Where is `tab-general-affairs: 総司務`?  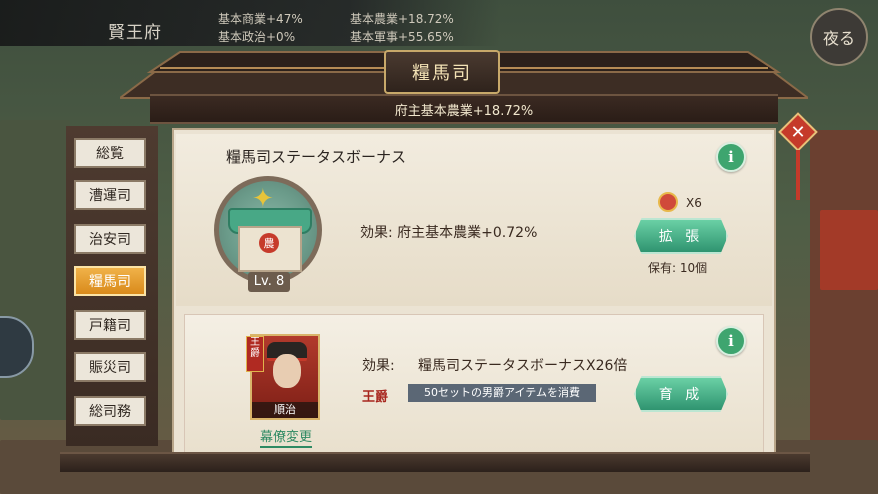
tab-general-affairs: 総司務 is located at coordinates (110, 411).